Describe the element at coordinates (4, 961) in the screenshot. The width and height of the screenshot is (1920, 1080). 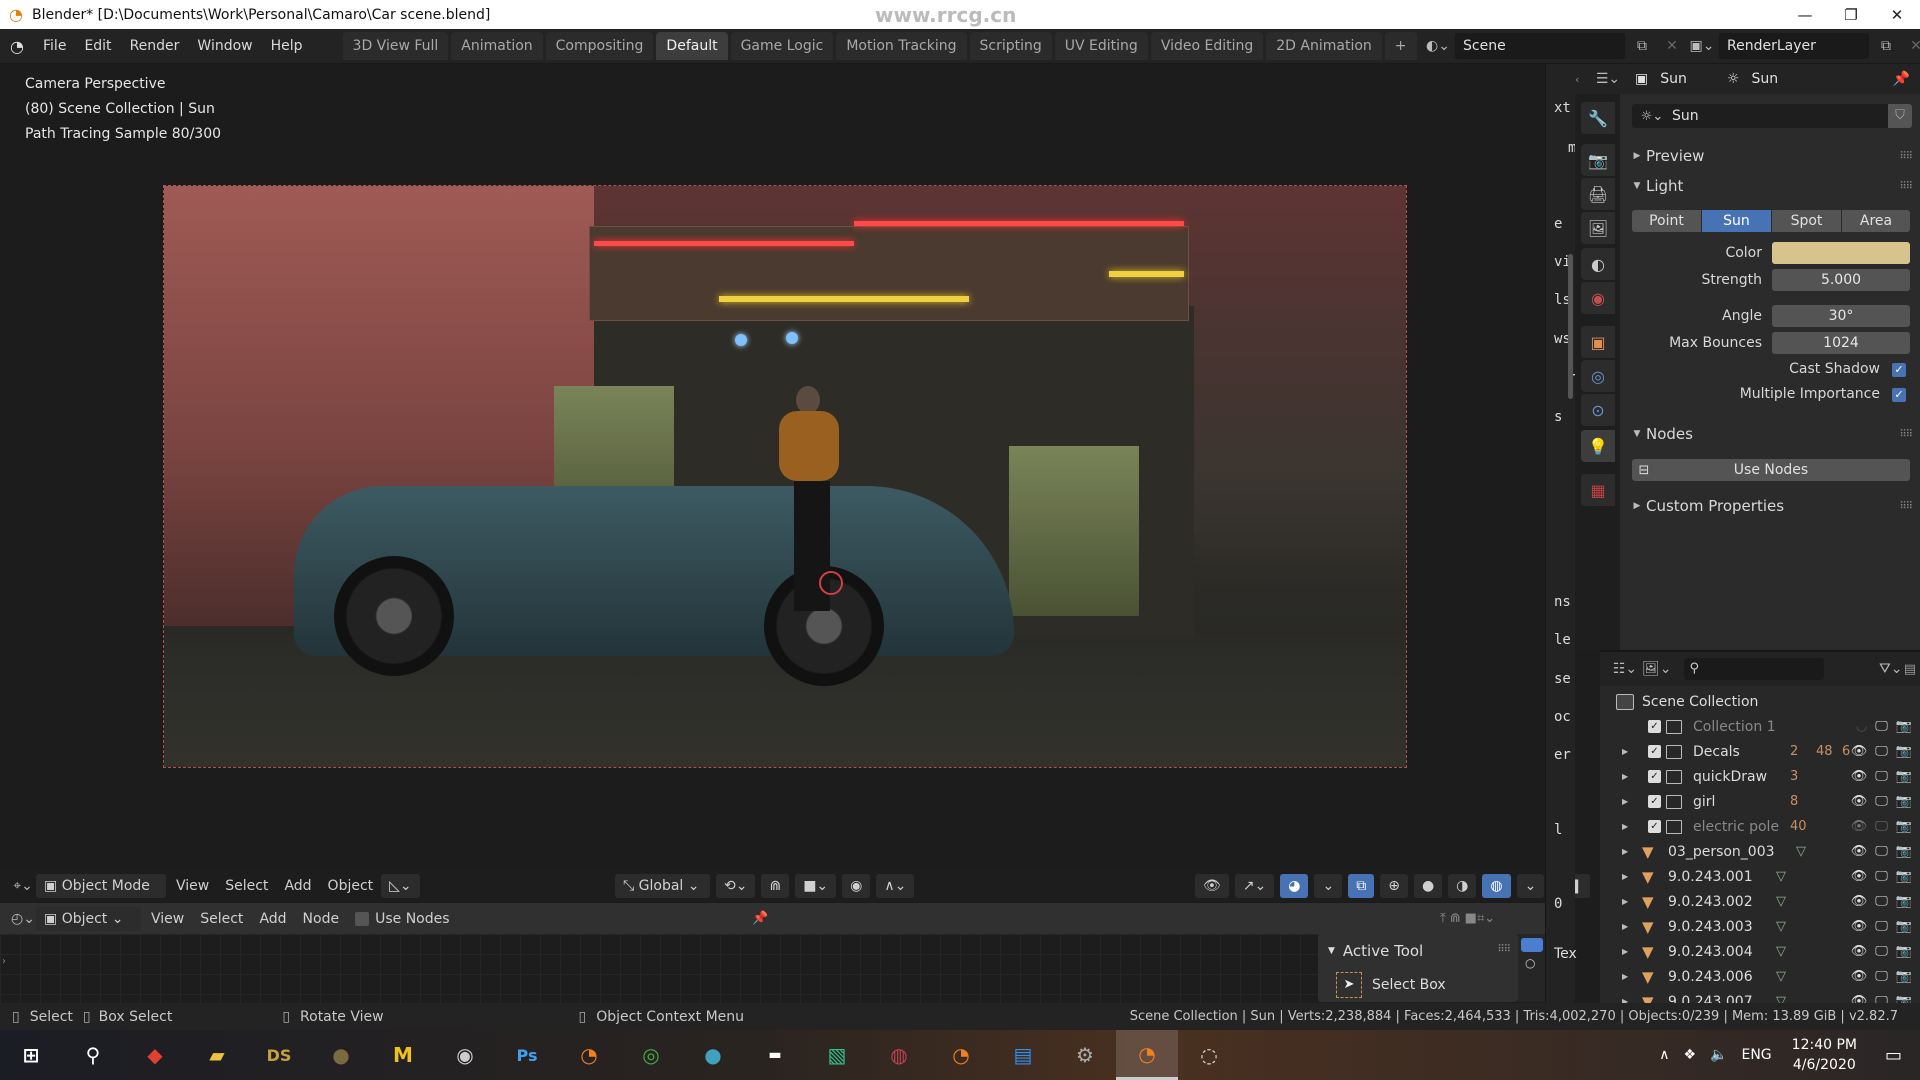
I see `toolbar-expand-icon: ›` at that location.